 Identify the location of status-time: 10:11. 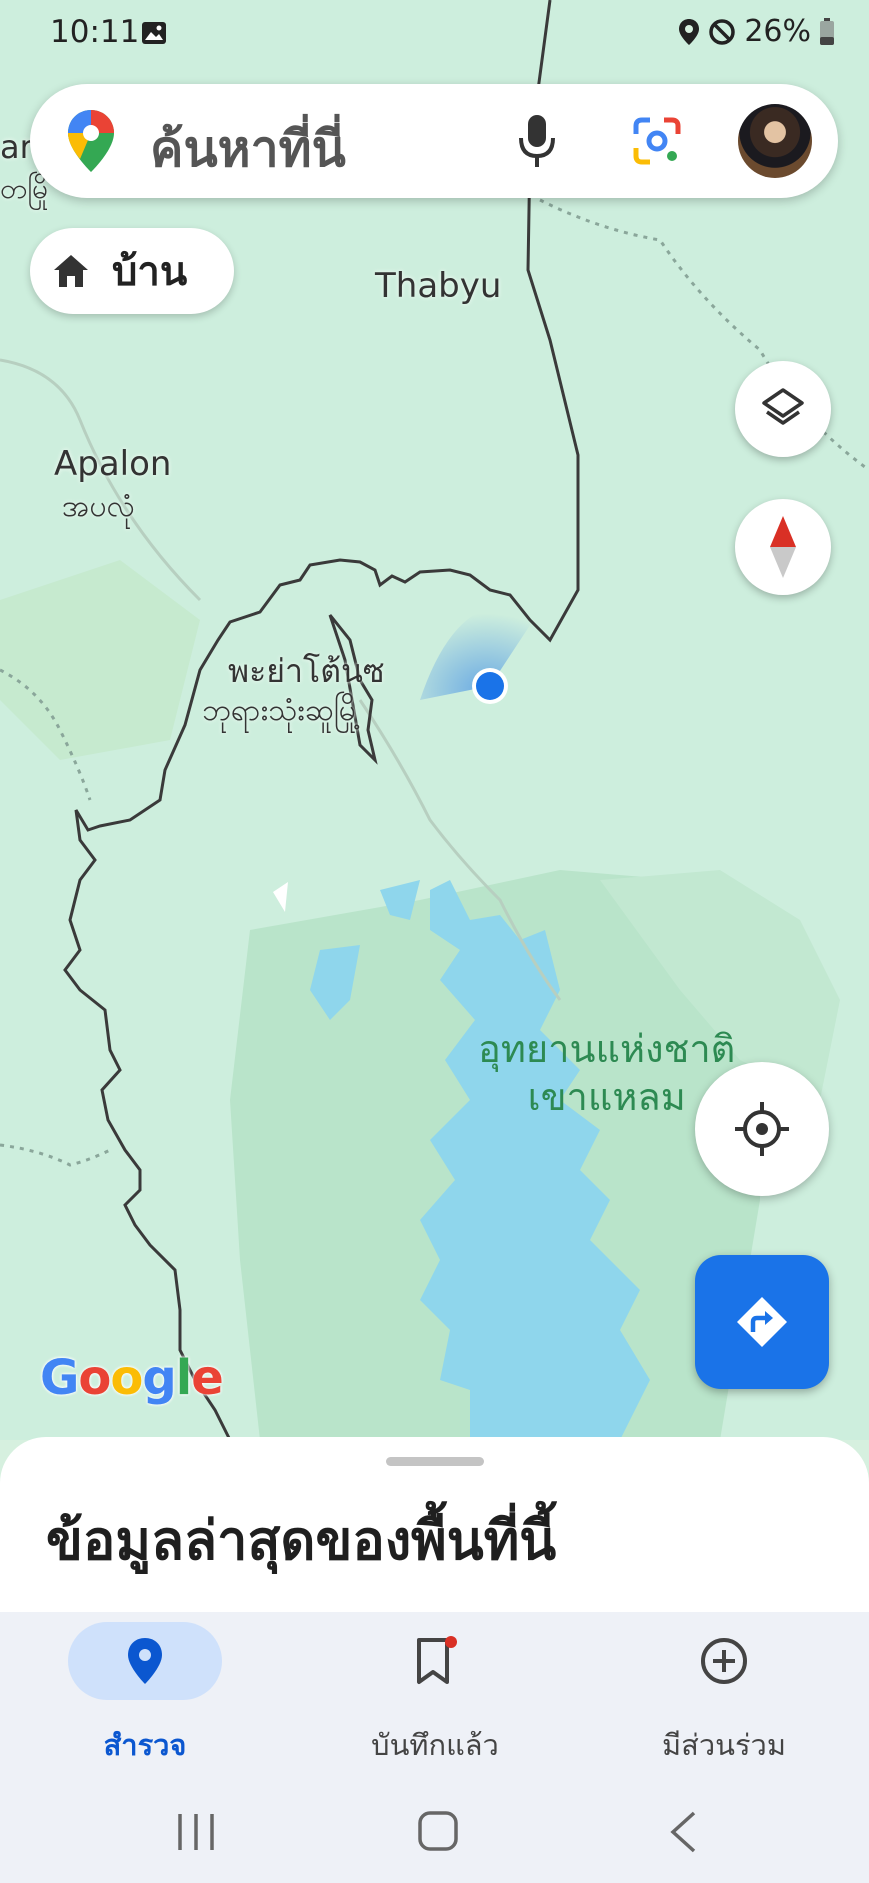
(95, 32).